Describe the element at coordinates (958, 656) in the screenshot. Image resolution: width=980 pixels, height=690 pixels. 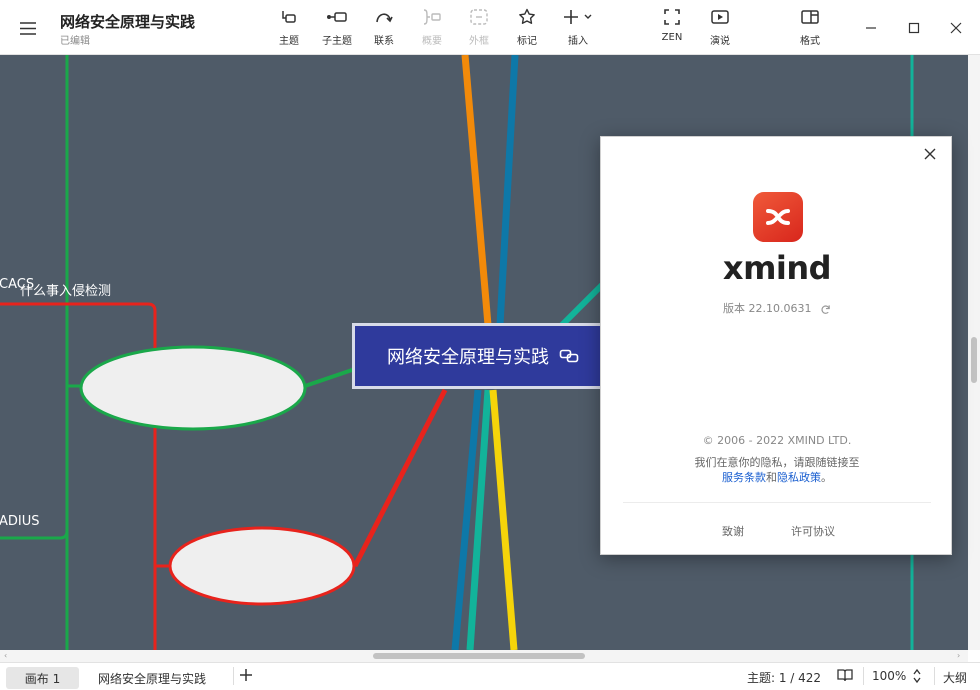
I see `scroll-right-icon: ›` at that location.